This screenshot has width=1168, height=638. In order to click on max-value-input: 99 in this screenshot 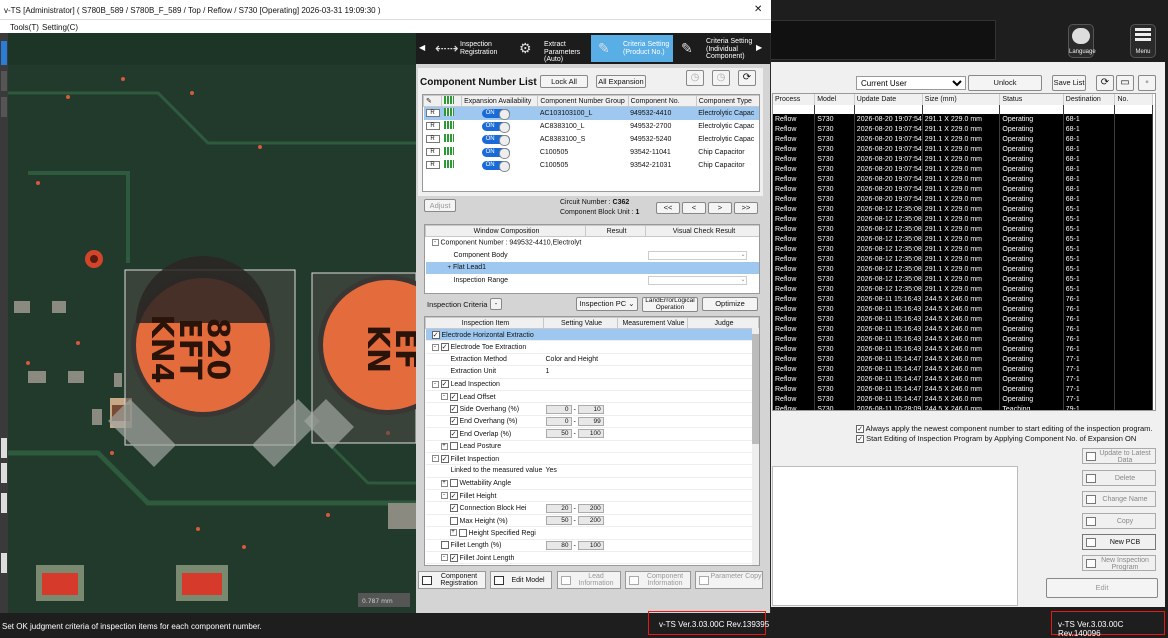, I will do `click(590, 421)`.